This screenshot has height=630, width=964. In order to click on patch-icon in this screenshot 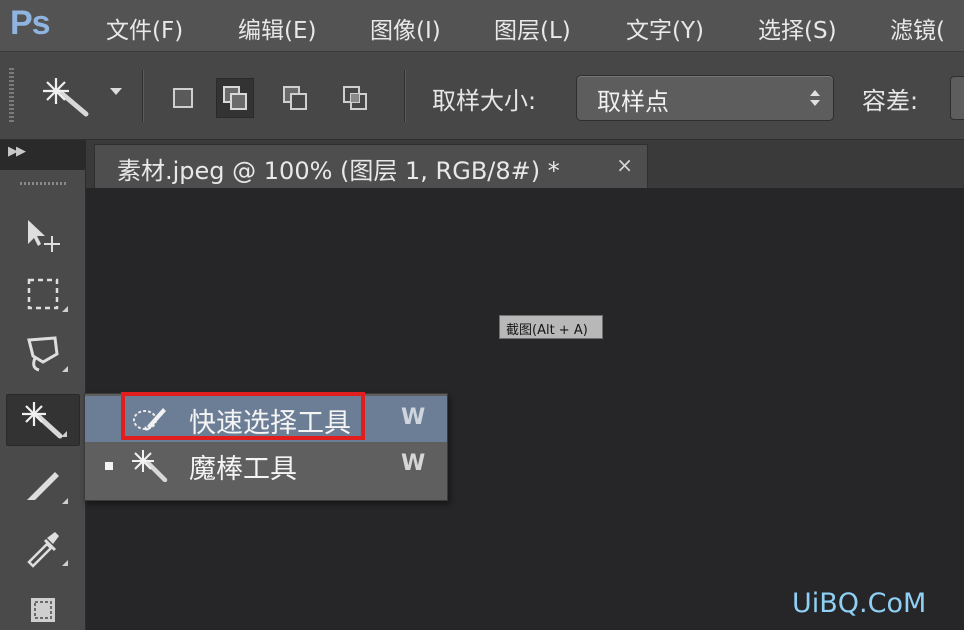, I will do `click(43, 610)`.